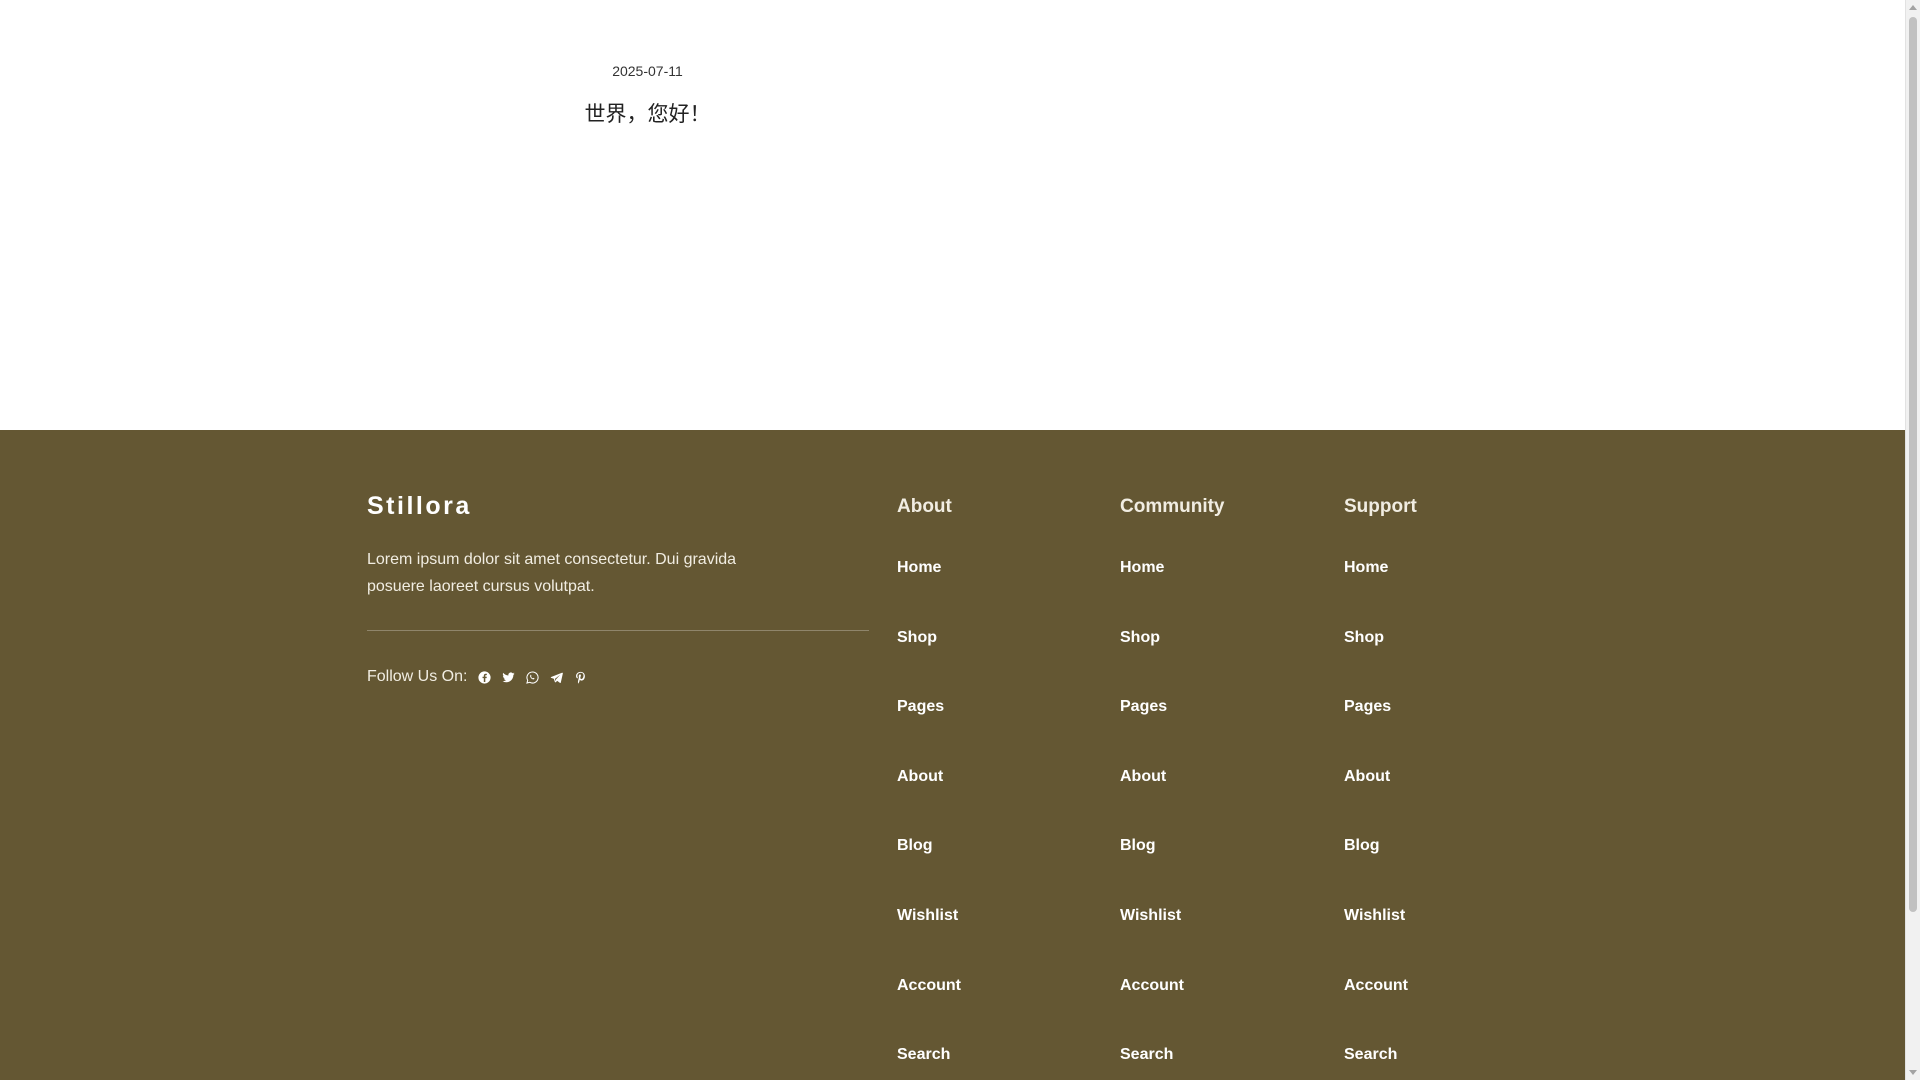  What do you see at coordinates (924, 506) in the screenshot?
I see `footer-column-heading: About` at bounding box center [924, 506].